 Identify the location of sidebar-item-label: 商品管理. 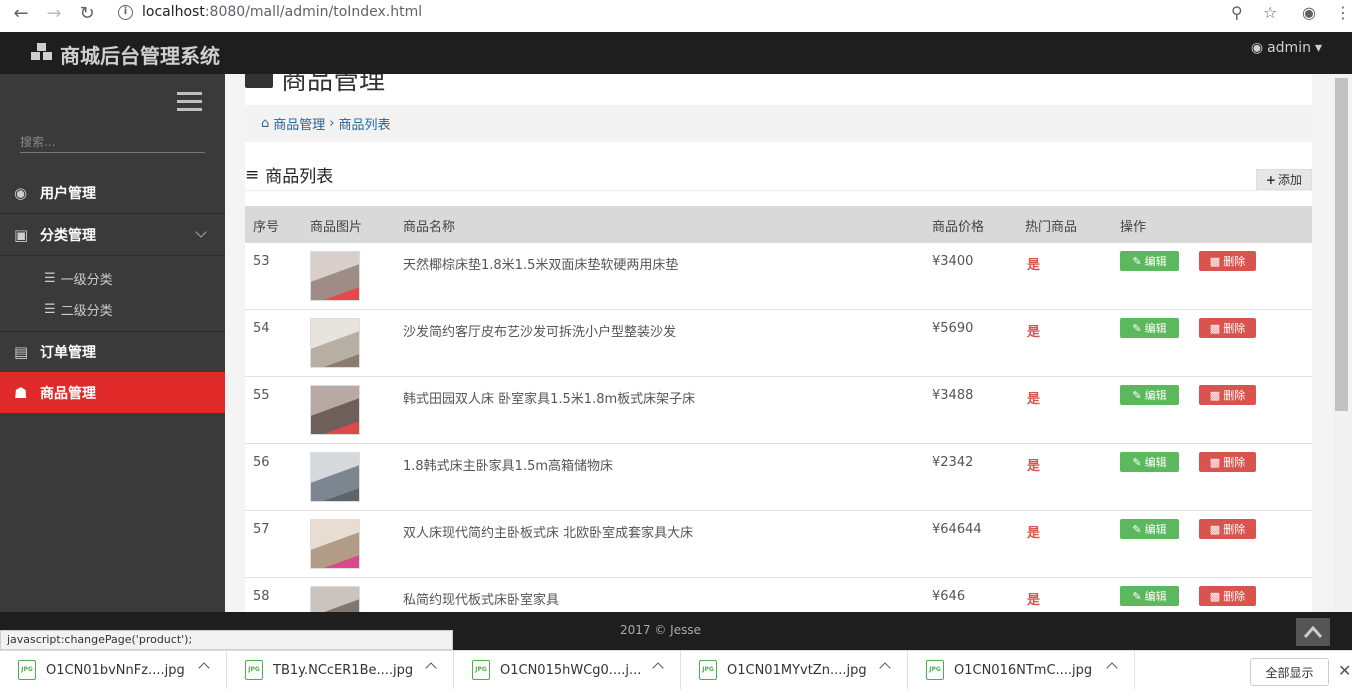
(68, 393).